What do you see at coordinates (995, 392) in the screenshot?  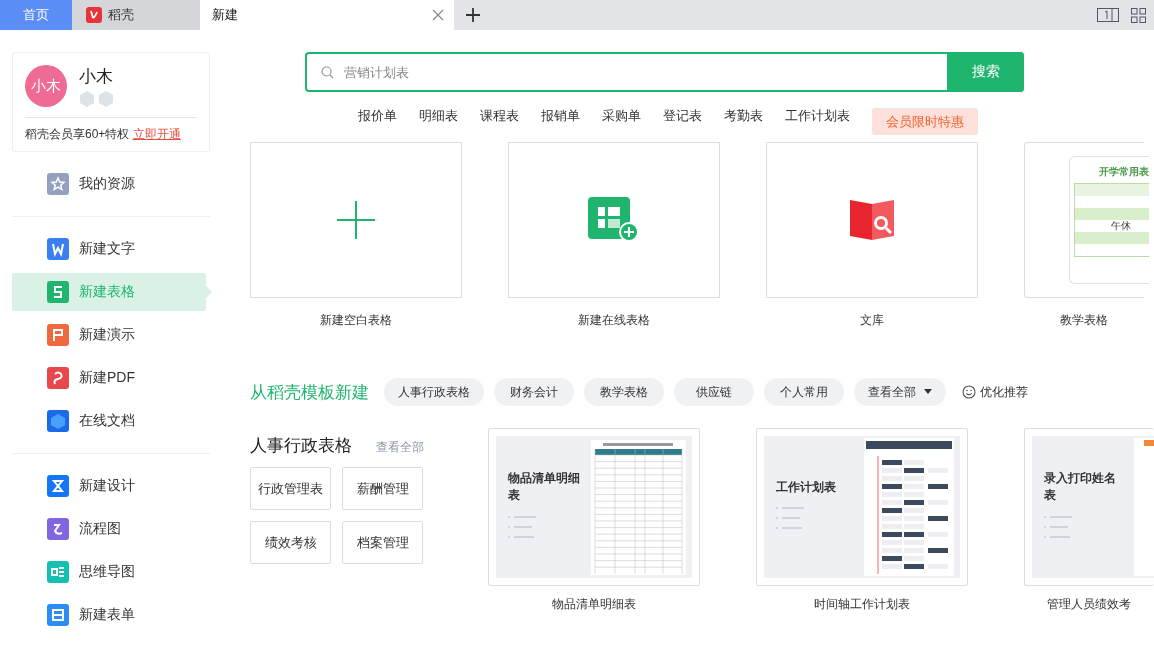 I see `recommend-link: 优化推荐` at bounding box center [995, 392].